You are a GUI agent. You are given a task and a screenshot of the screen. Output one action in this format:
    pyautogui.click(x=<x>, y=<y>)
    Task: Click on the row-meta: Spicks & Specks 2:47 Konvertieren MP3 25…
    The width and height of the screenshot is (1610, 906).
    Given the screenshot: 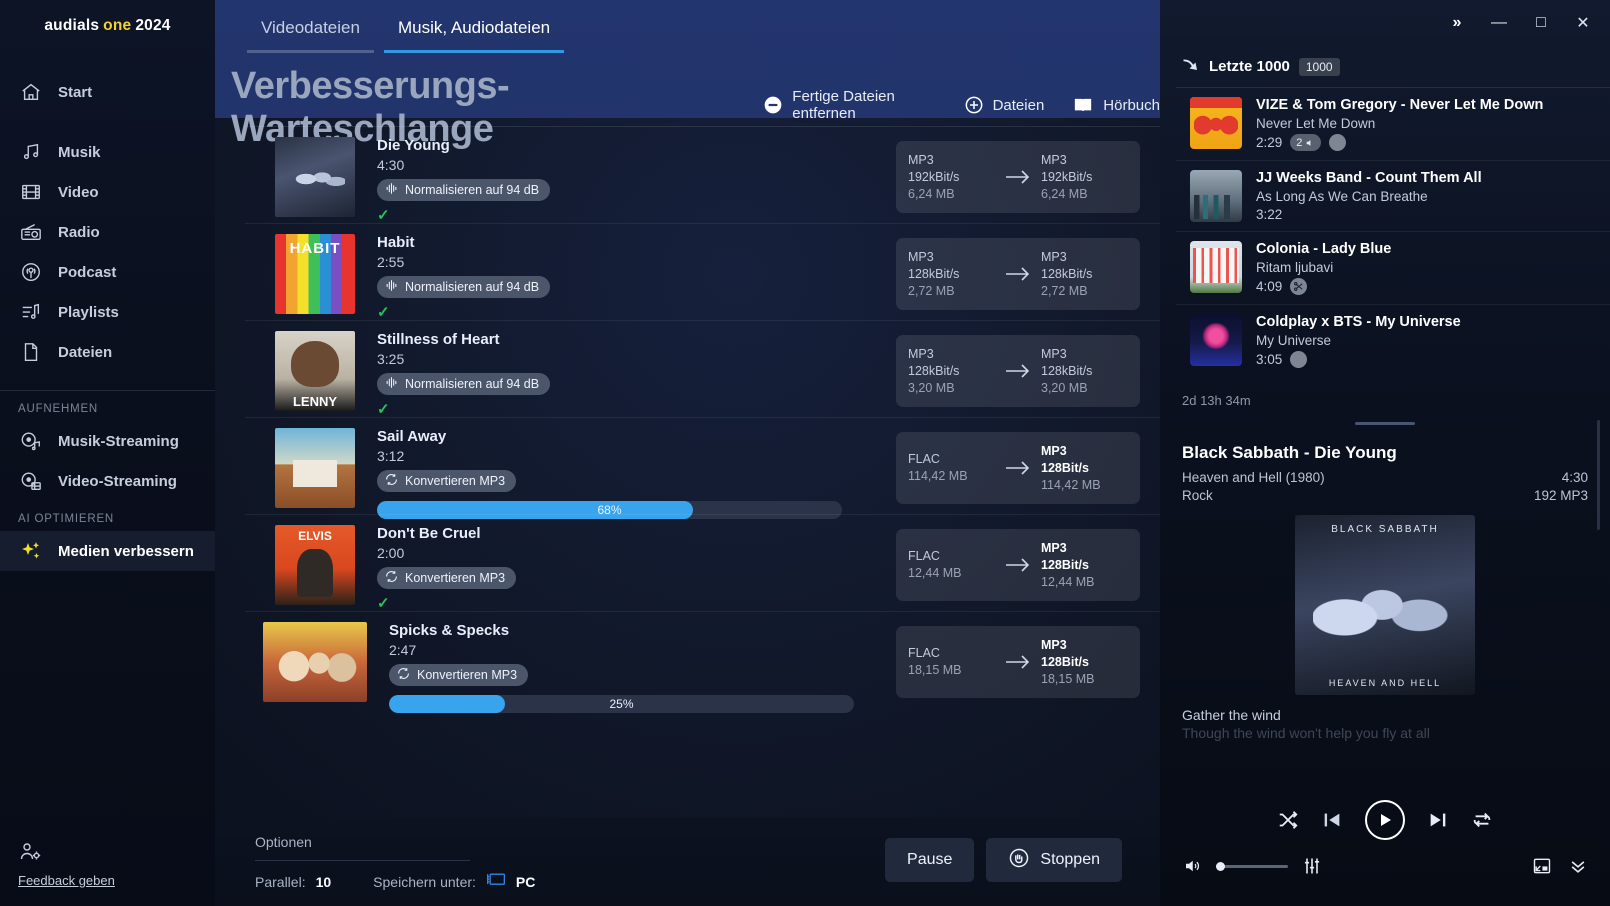 What is the action you would take?
    pyautogui.click(x=642, y=667)
    